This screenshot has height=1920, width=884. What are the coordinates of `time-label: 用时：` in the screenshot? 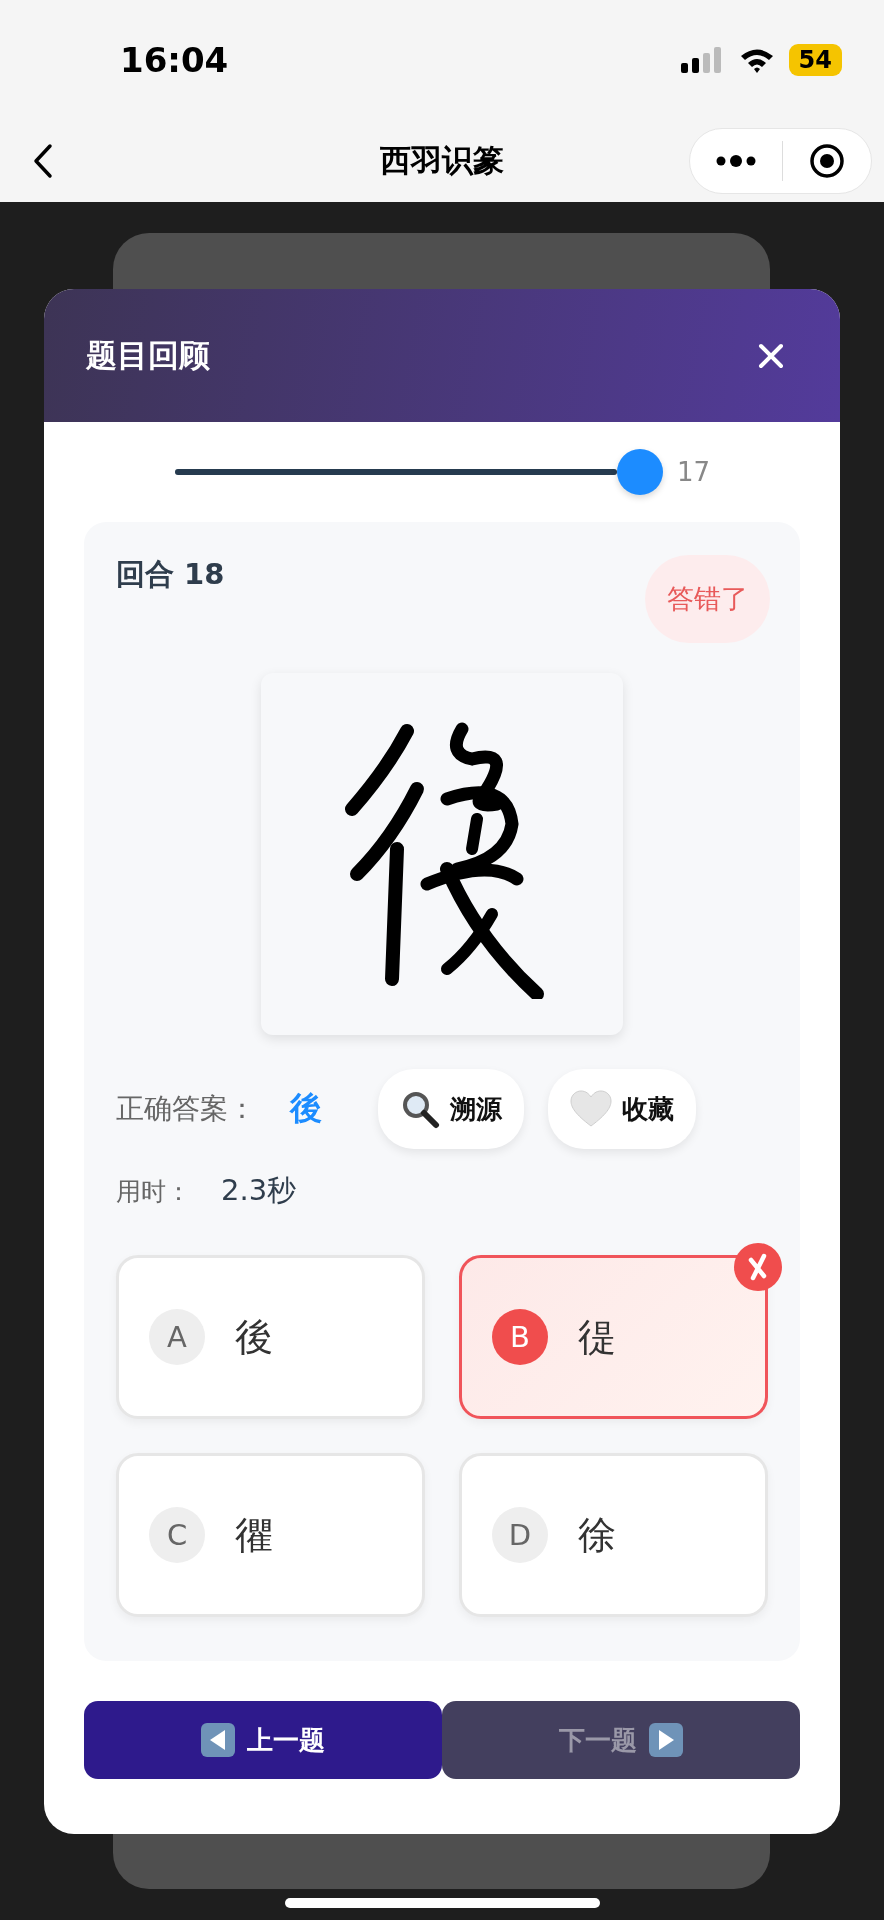 It's located at (153, 1191).